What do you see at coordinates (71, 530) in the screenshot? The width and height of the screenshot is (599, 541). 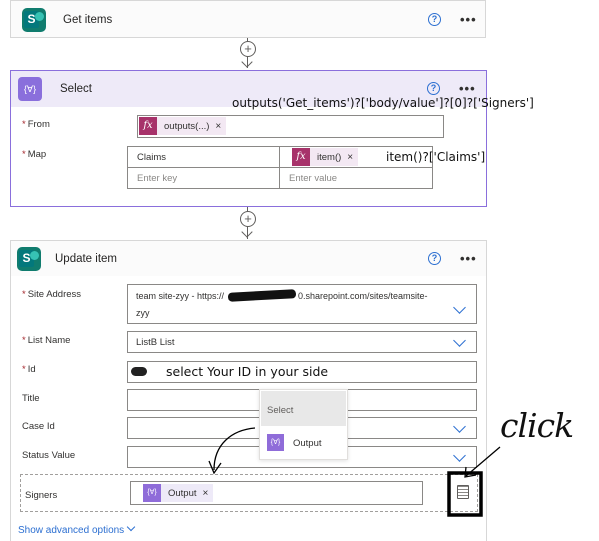 I see `show-advanced-options-link: Show advanced options` at bounding box center [71, 530].